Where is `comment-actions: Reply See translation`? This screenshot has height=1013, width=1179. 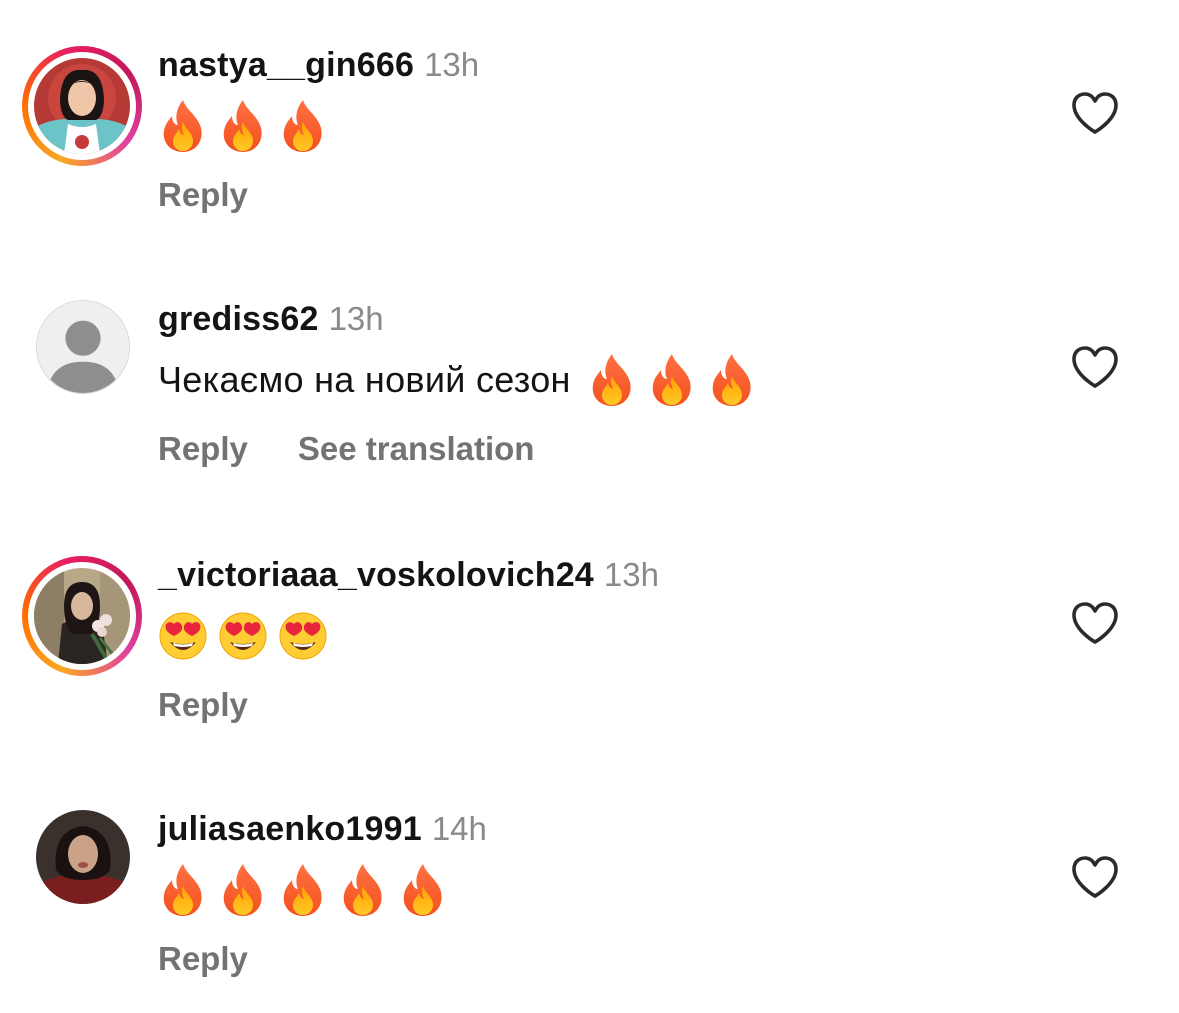 comment-actions: Reply See translation is located at coordinates (371, 449).